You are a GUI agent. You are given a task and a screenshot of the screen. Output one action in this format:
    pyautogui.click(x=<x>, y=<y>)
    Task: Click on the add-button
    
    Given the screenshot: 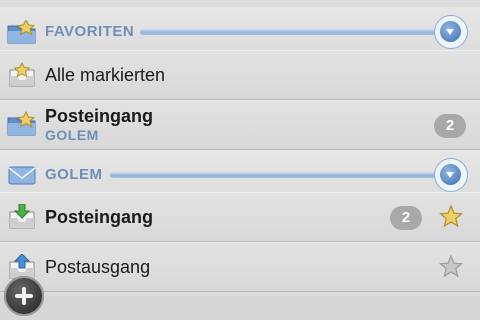 What is the action you would take?
    pyautogui.click(x=24, y=296)
    